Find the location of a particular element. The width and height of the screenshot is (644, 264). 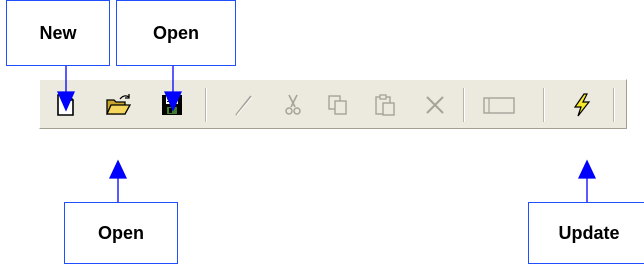

arrow-open-bottom-head is located at coordinates (118, 169).